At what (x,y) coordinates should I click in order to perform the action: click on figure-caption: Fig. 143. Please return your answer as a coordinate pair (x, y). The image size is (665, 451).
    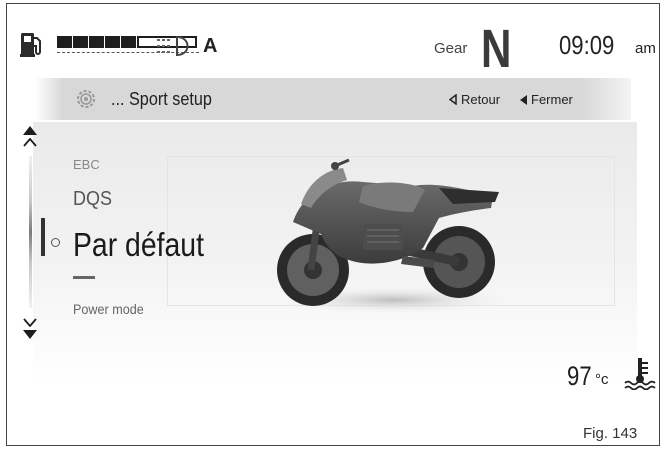
    Looking at the image, I should click on (610, 433).